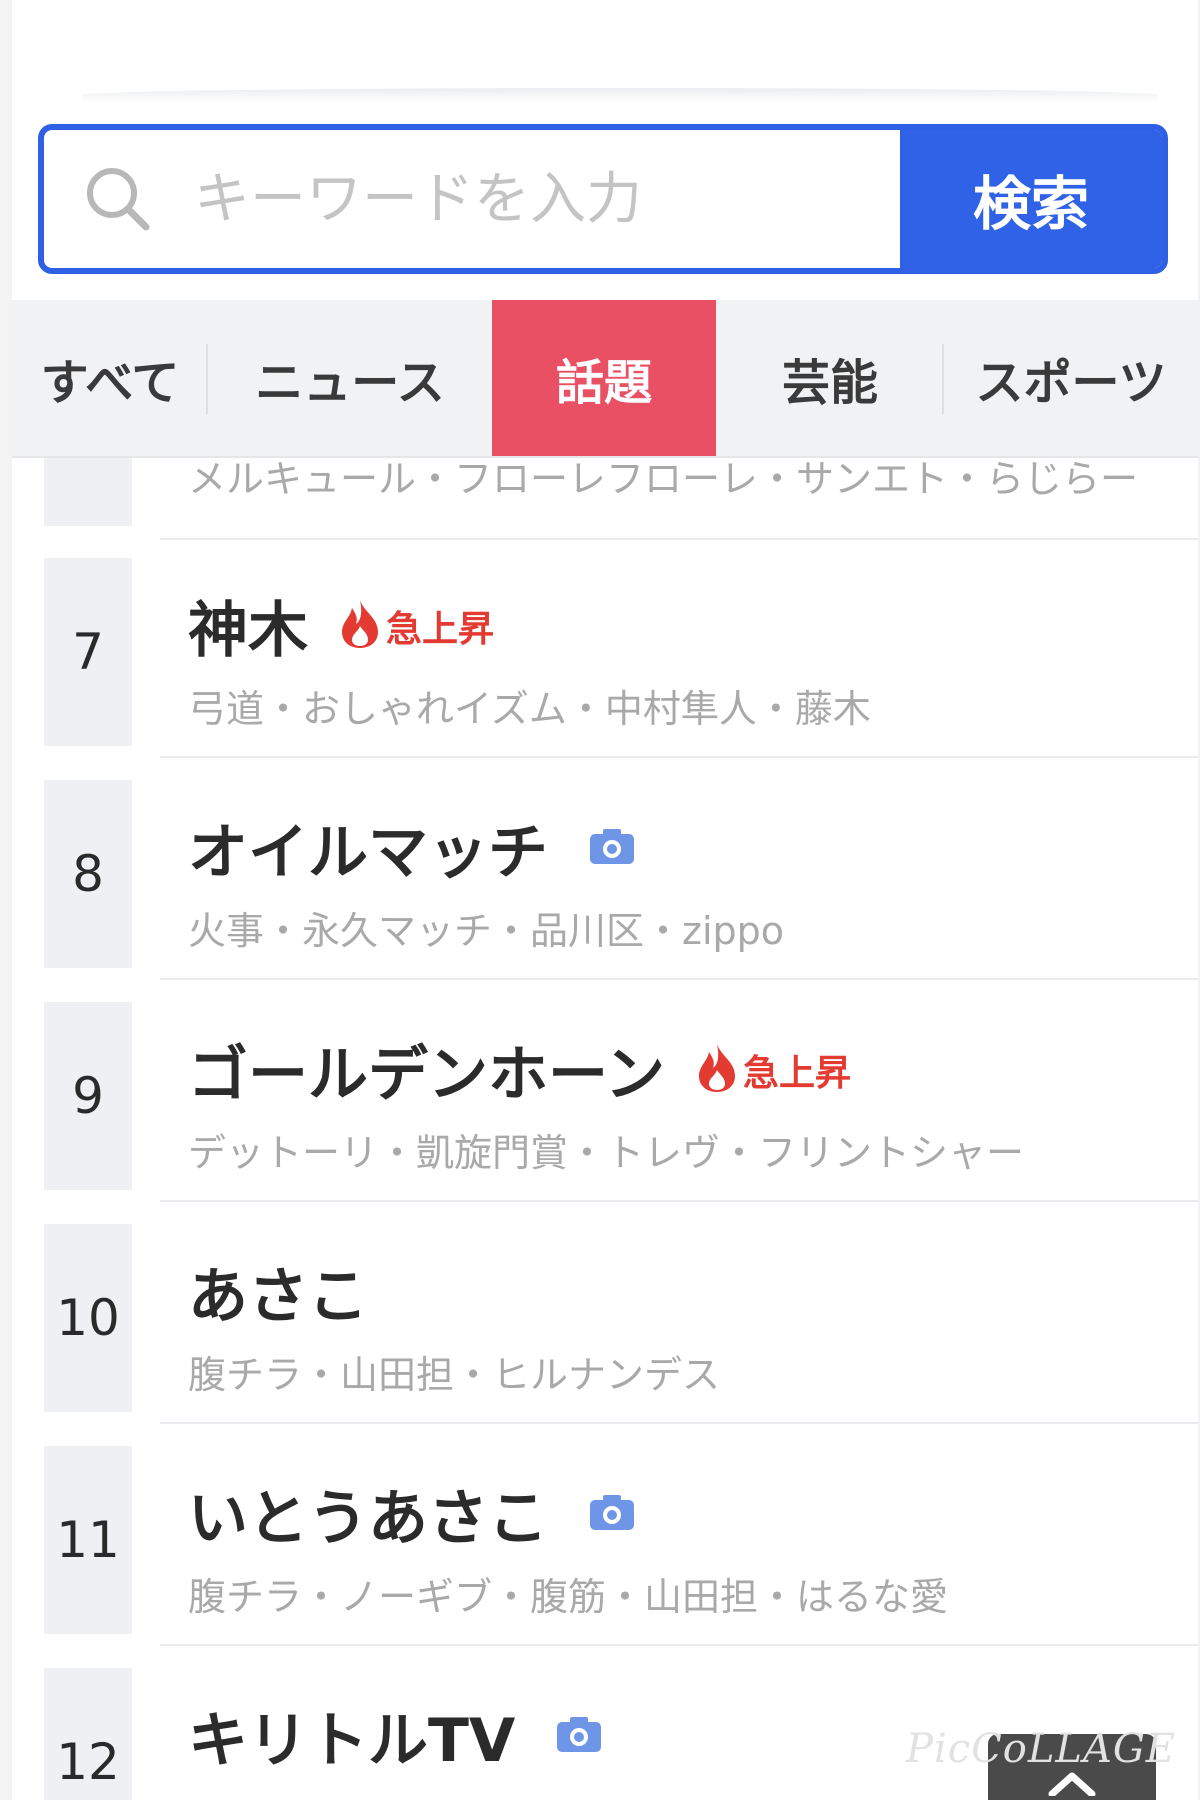 Image resolution: width=1200 pixels, height=1800 pixels. Describe the element at coordinates (88, 1540) in the screenshot. I see `rank-number: 11` at that location.